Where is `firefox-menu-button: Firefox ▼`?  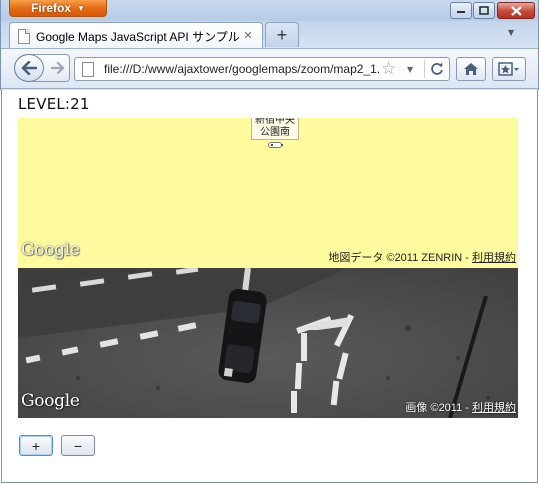 firefox-menu-button: Firefox ▼ is located at coordinates (58, 8).